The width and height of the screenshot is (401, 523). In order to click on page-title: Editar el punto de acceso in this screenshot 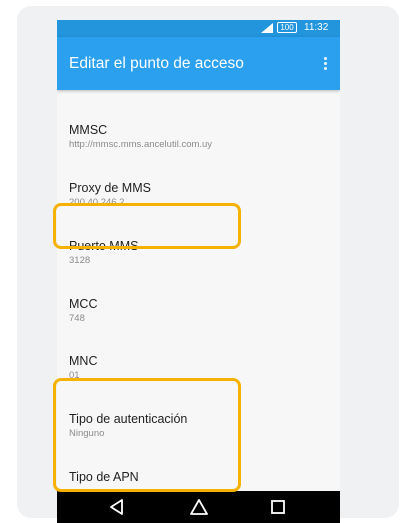, I will do `click(156, 63)`.